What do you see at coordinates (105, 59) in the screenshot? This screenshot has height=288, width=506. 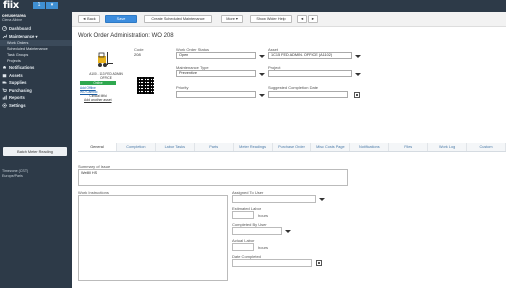 I see `forklift-icon` at bounding box center [105, 59].